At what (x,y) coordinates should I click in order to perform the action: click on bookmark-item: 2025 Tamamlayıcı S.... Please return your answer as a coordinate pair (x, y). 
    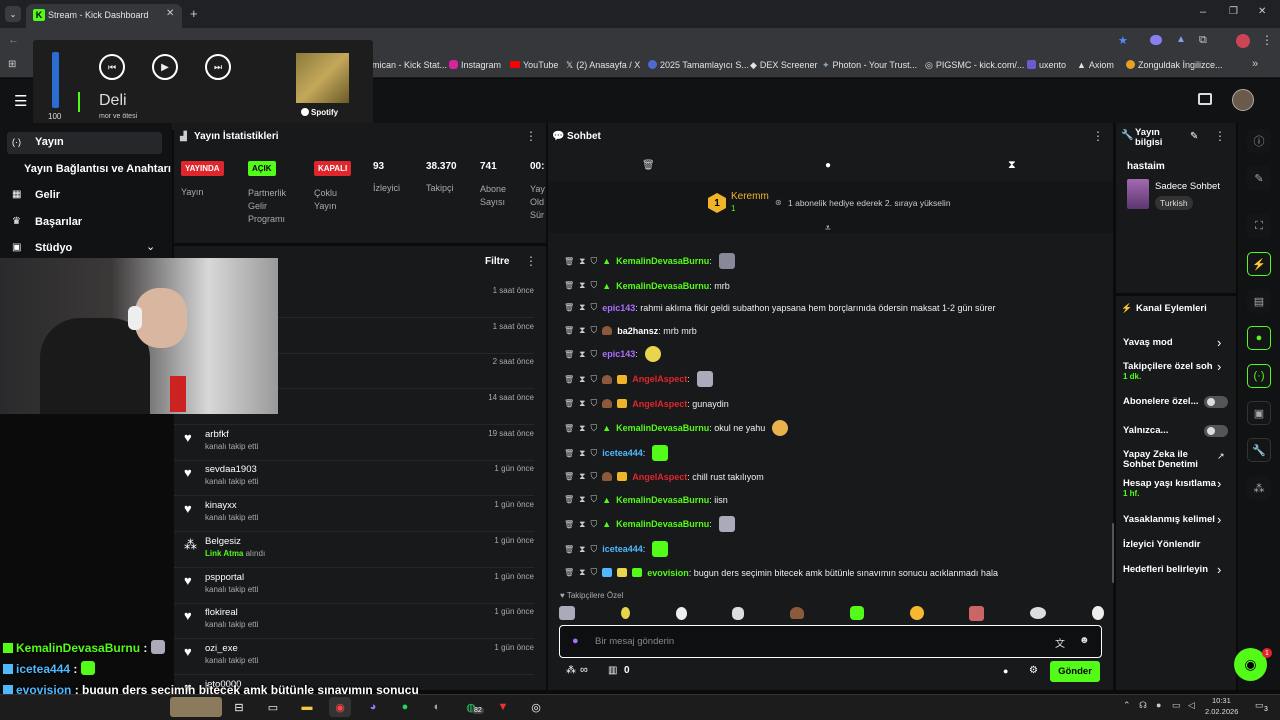
    Looking at the image, I should click on (704, 65).